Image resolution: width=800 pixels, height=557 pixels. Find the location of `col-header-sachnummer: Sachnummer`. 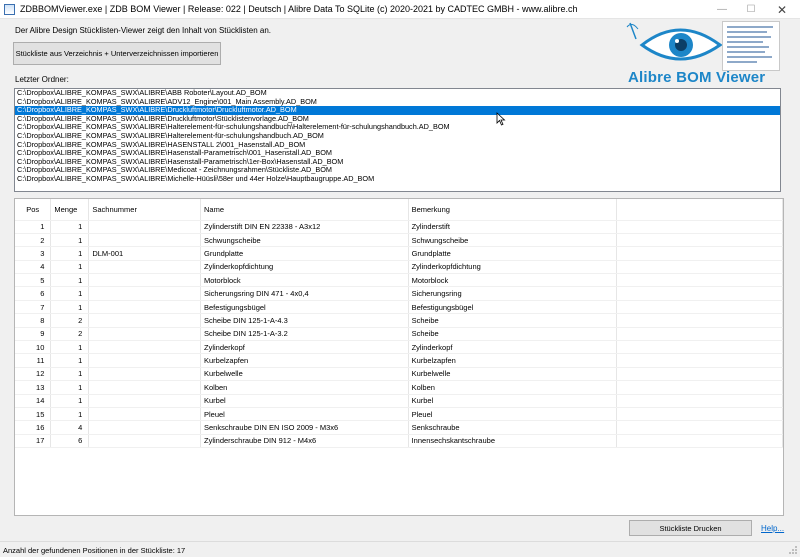

col-header-sachnummer: Sachnummer is located at coordinates (144, 210).